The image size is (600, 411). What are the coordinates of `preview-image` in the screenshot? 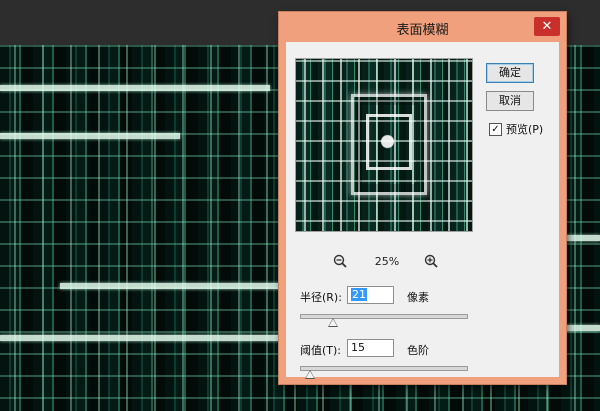 It's located at (384, 145).